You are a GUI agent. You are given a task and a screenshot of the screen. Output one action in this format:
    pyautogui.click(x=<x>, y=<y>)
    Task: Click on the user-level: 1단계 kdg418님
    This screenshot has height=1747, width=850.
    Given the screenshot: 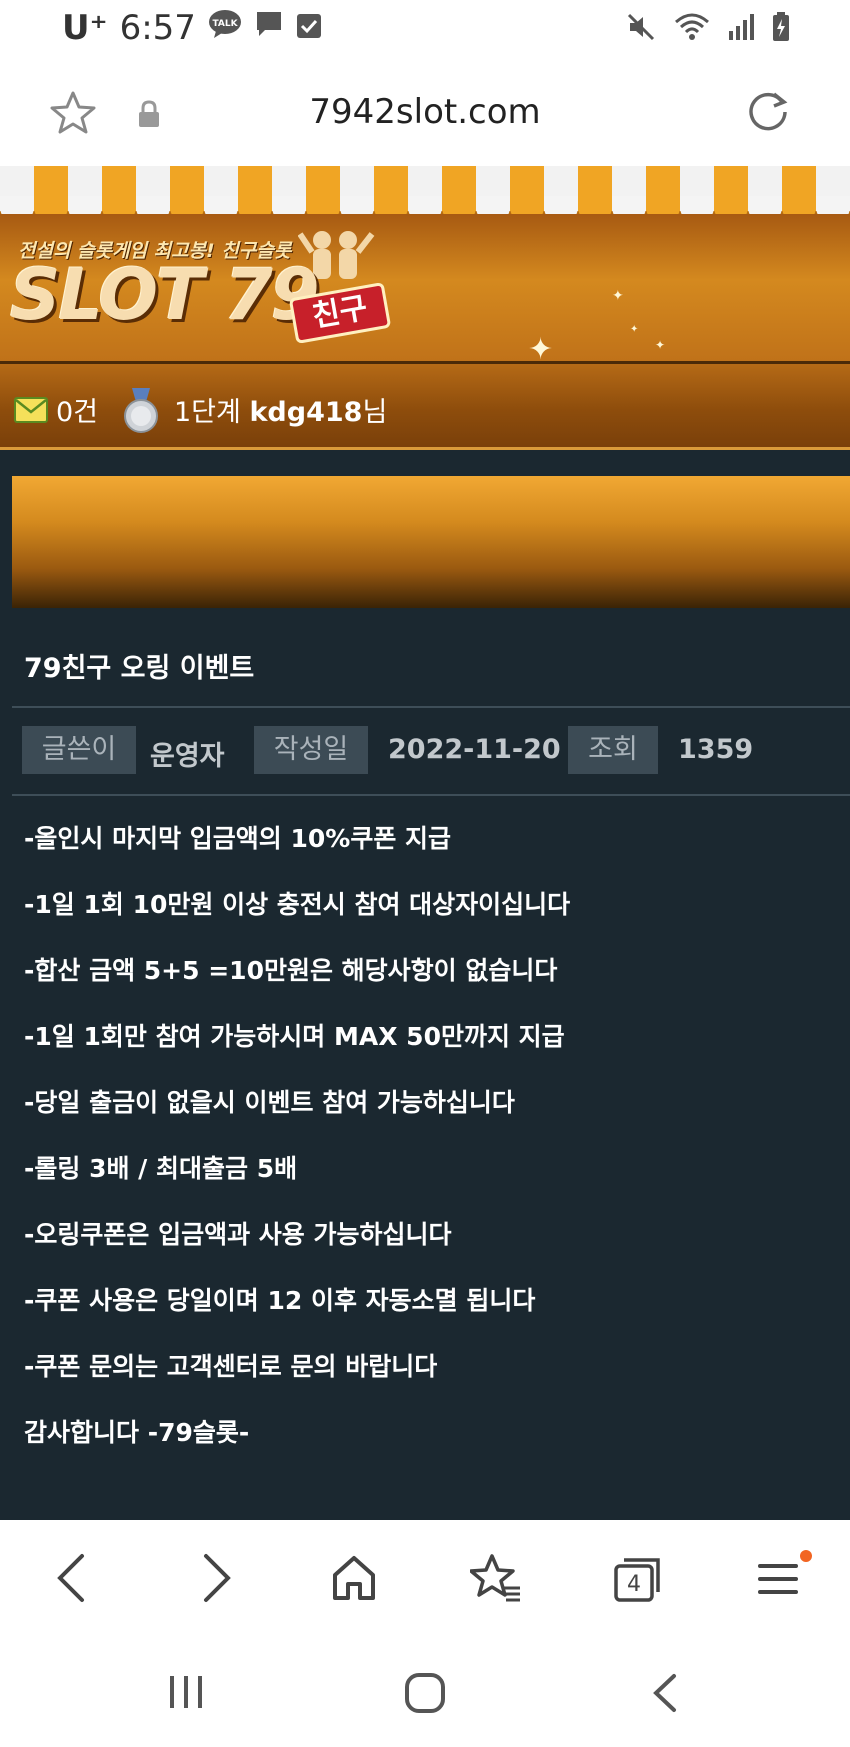 What is the action you would take?
    pyautogui.click(x=280, y=409)
    